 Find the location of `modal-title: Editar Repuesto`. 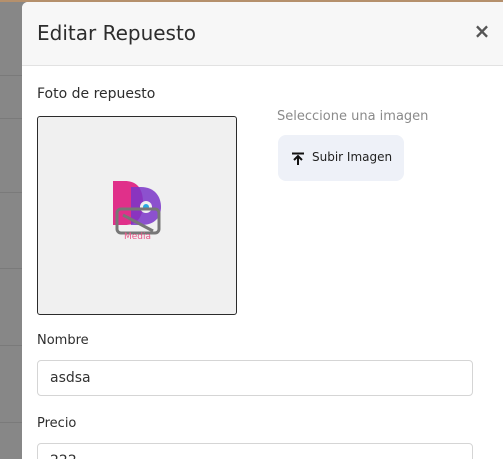

modal-title: Editar Repuesto is located at coordinates (117, 33).